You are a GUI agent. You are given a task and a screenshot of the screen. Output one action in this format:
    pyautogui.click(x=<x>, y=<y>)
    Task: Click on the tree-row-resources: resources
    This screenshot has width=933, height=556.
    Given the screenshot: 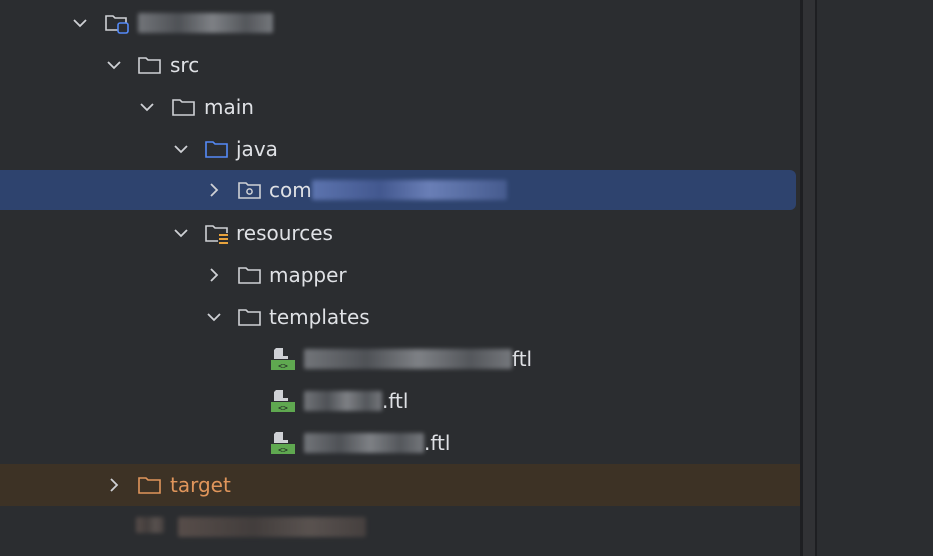 What is the action you would take?
    pyautogui.click(x=400, y=233)
    